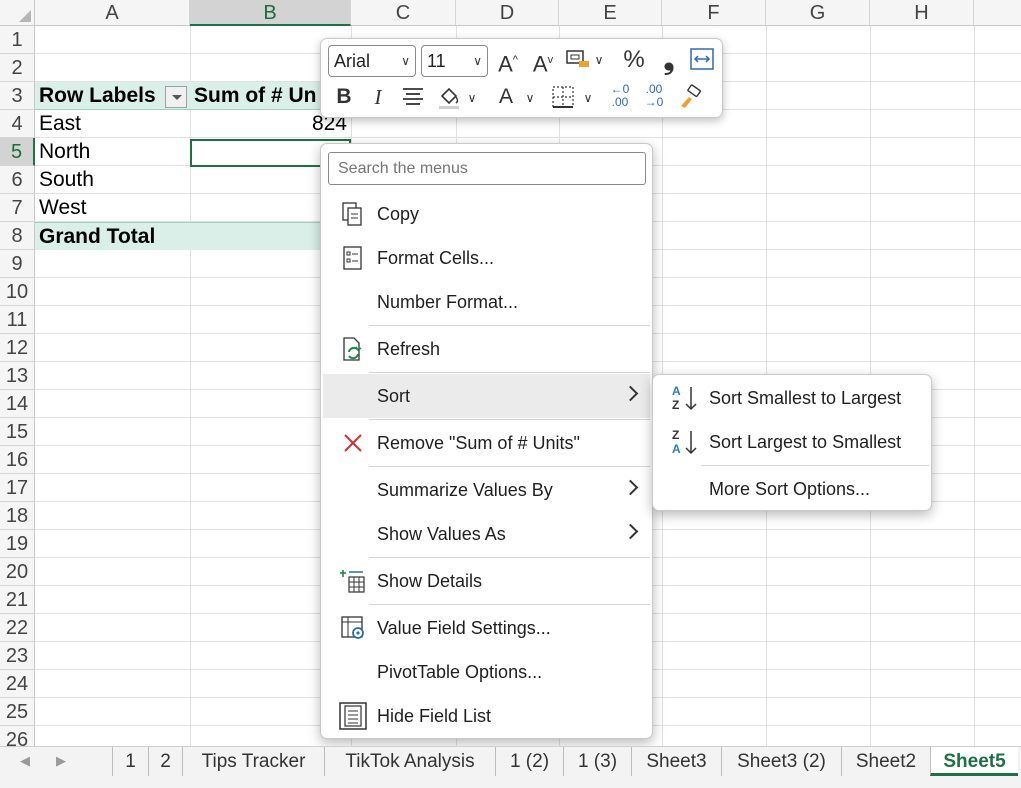  Describe the element at coordinates (112, 13) in the screenshot. I see `column-header-a: A` at that location.